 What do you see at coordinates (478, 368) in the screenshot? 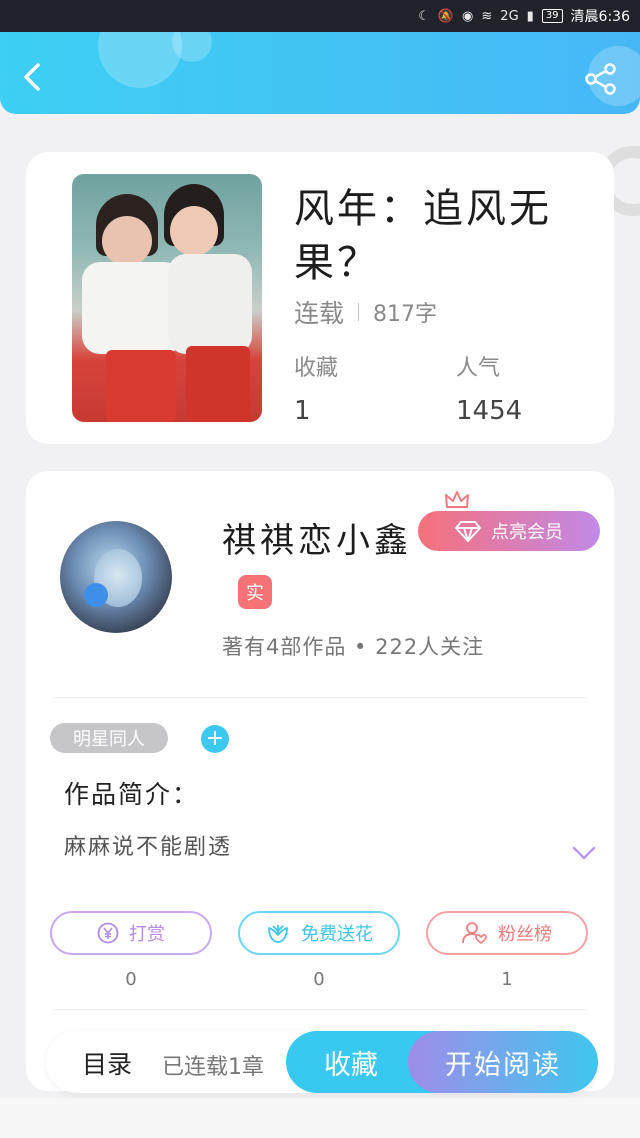
I see `popularity-label: 人气` at bounding box center [478, 368].